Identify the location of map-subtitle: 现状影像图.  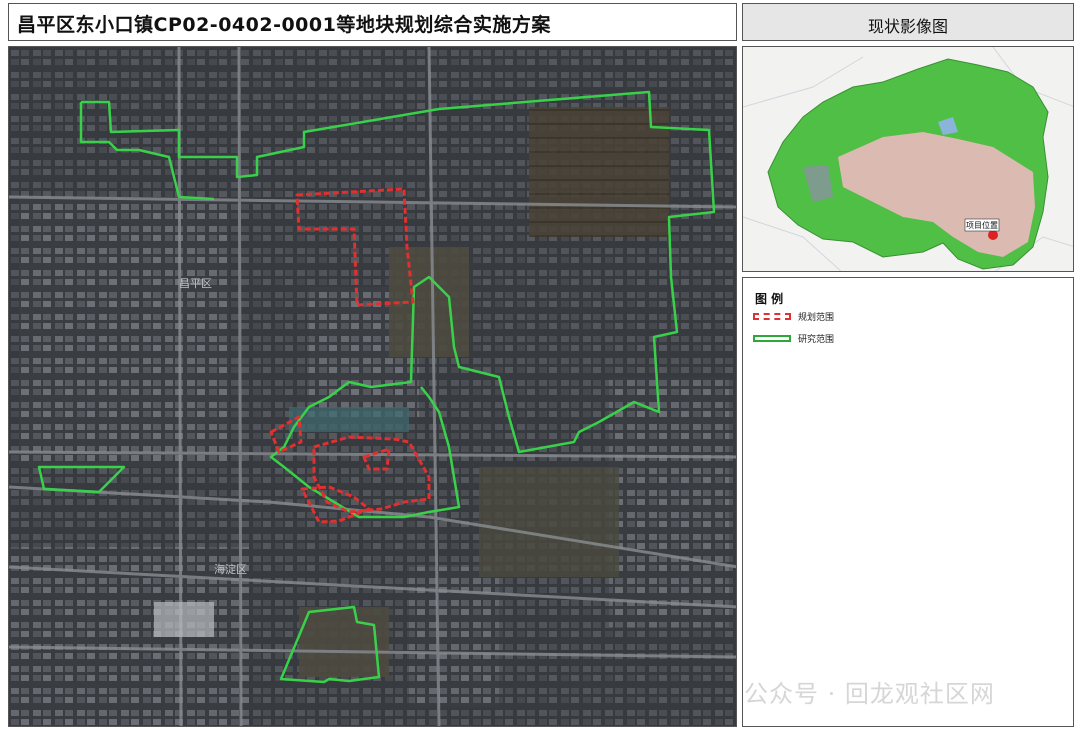
(907, 26).